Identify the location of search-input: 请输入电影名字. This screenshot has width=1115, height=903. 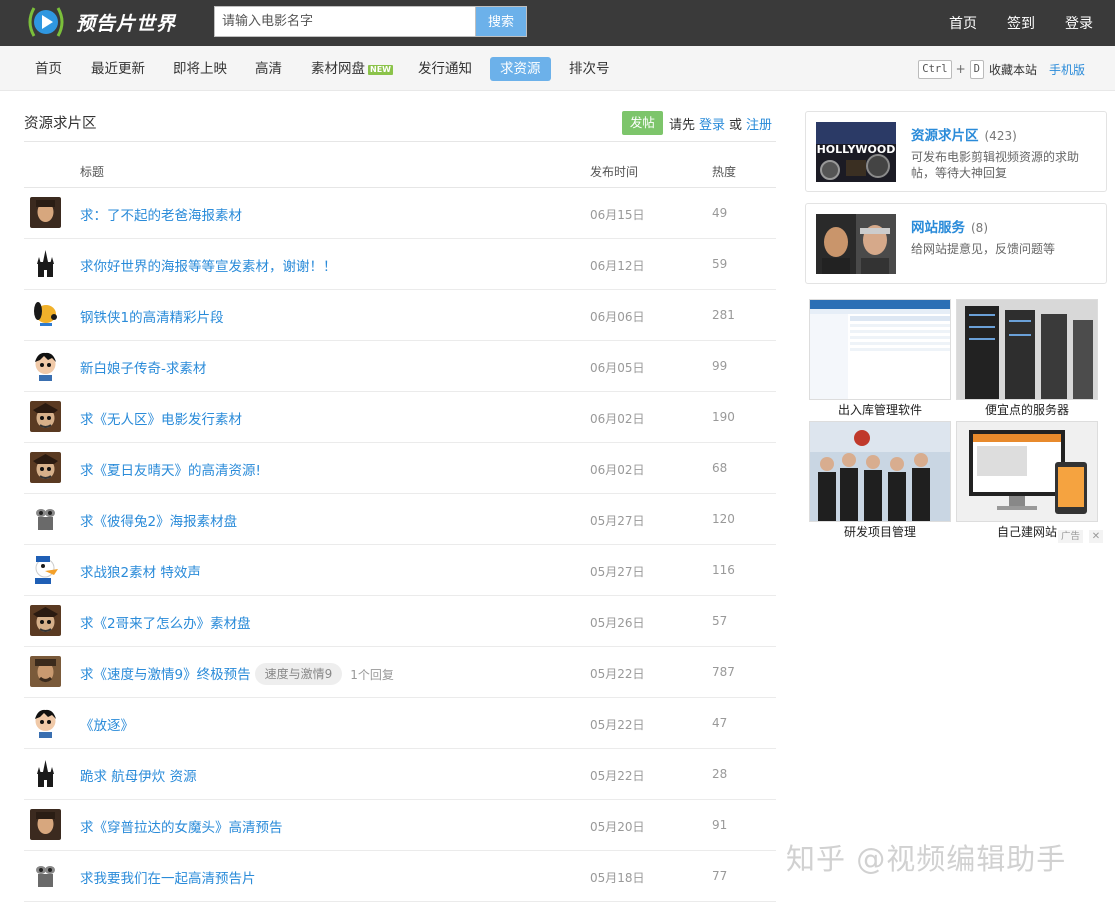
(345, 21).